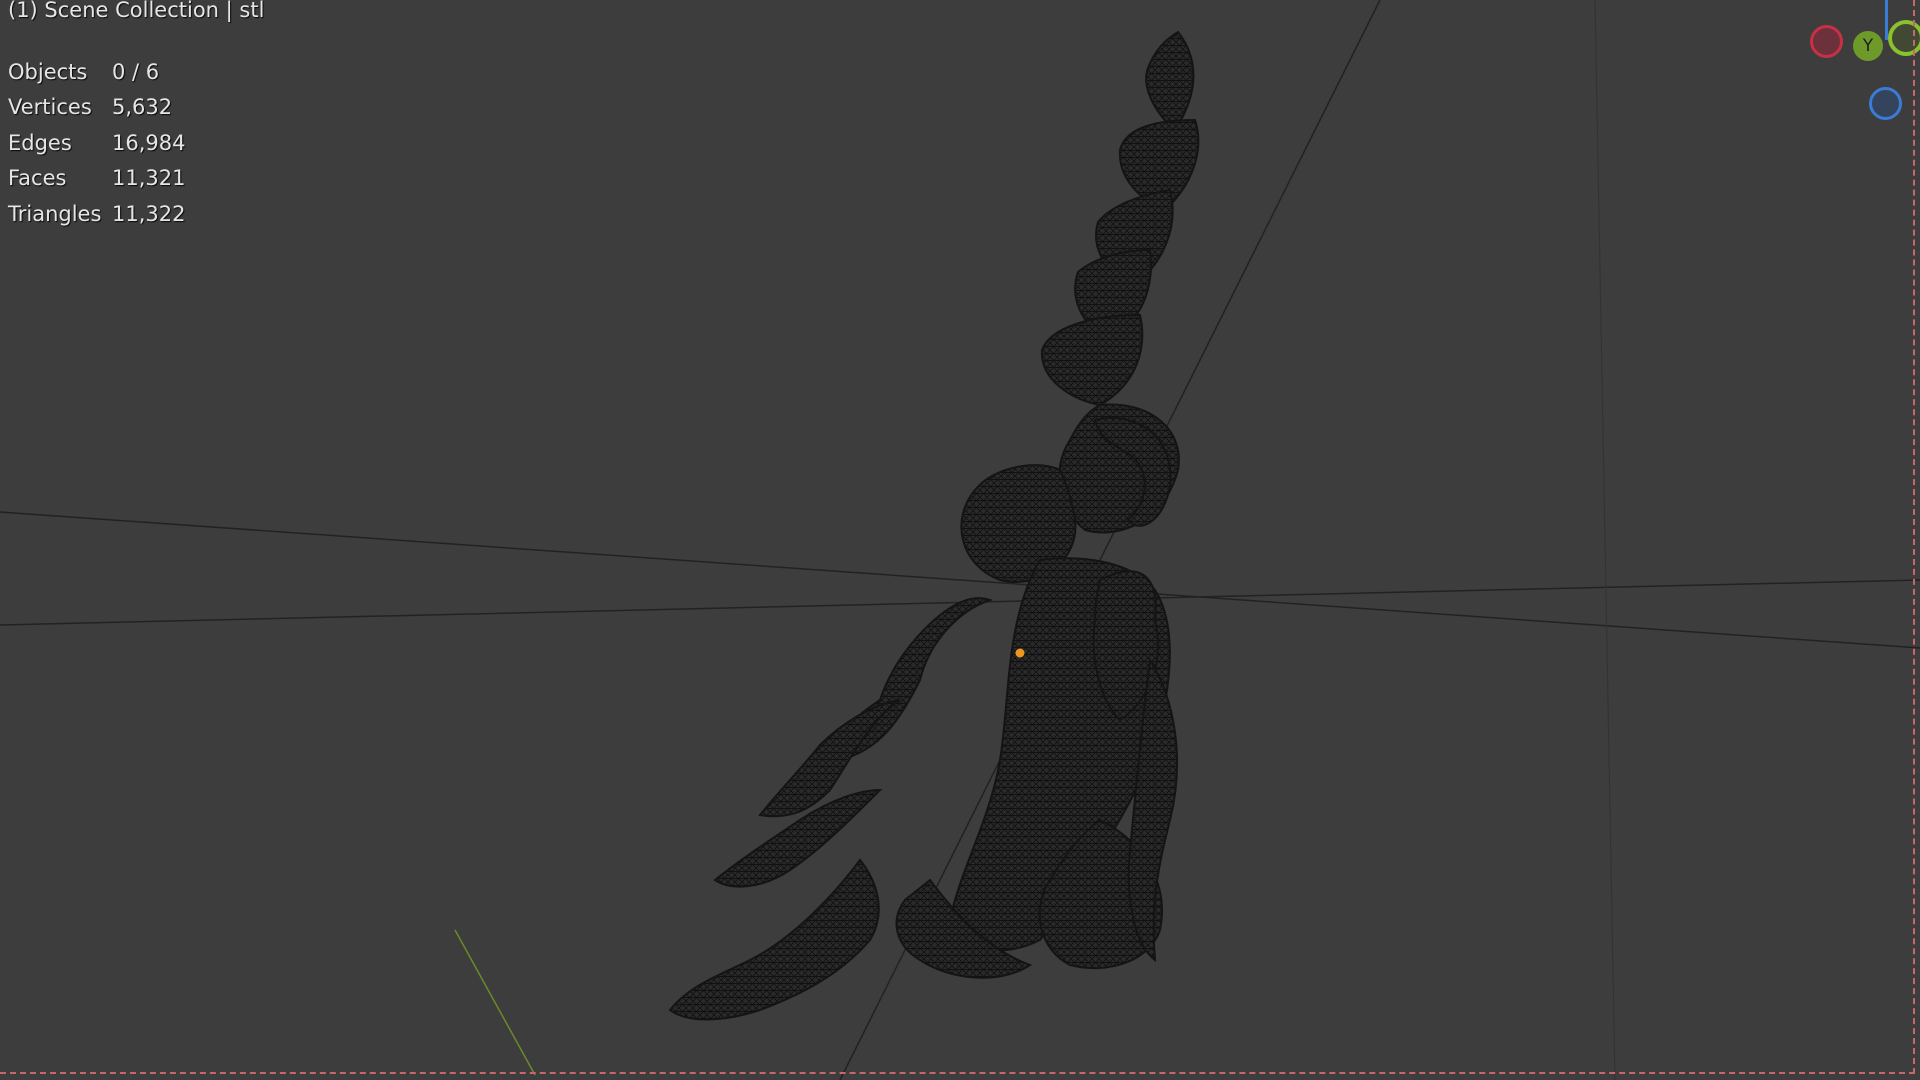  I want to click on stat-value: 11,321, so click(149, 178).